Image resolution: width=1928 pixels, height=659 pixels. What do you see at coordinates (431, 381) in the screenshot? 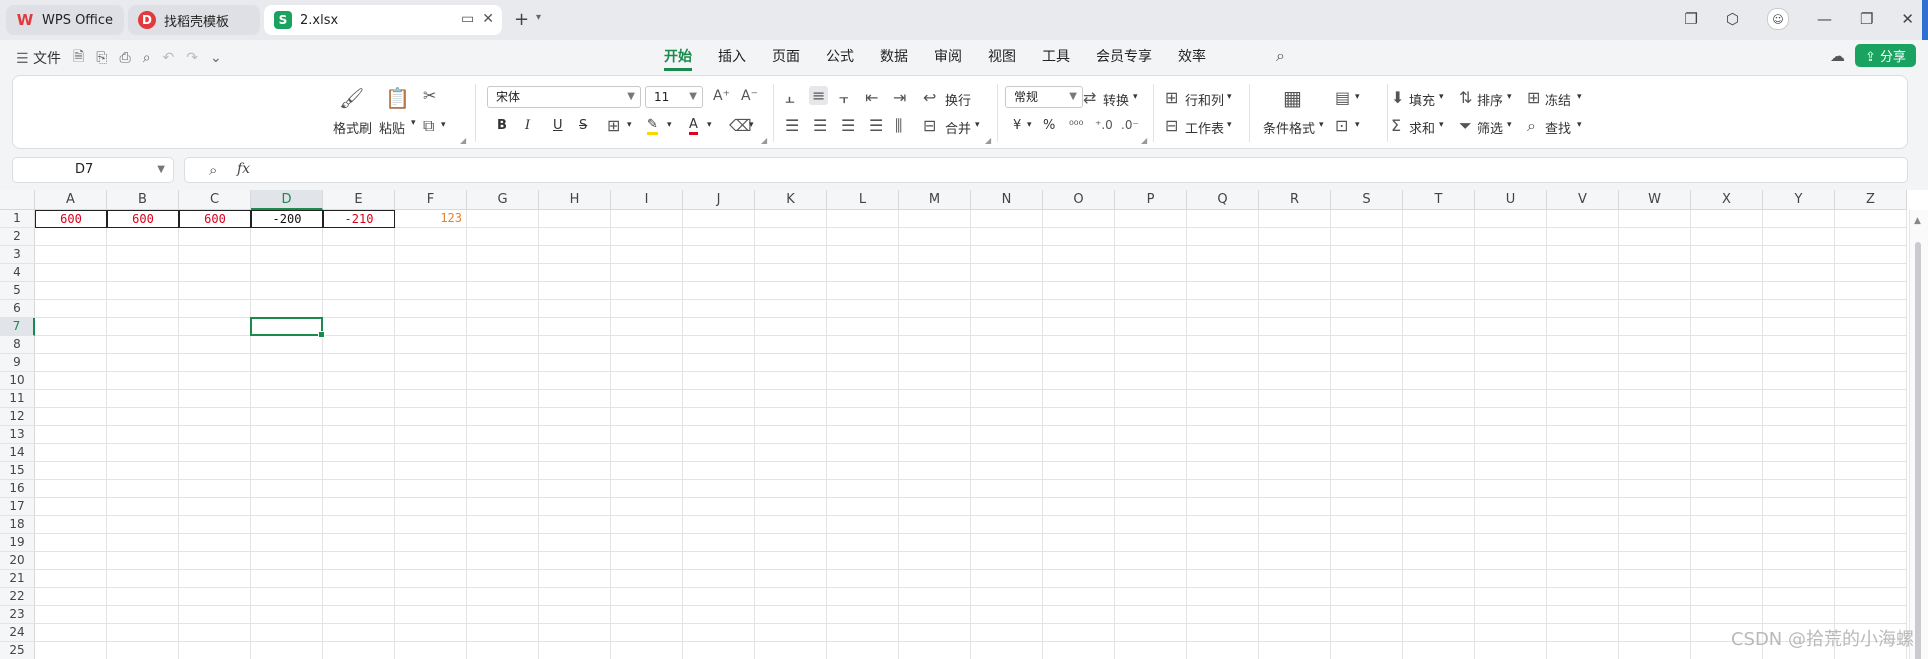
I see `cell-f10` at bounding box center [431, 381].